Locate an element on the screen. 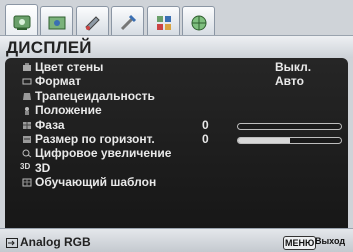  display-icon is located at coordinates (22, 22).